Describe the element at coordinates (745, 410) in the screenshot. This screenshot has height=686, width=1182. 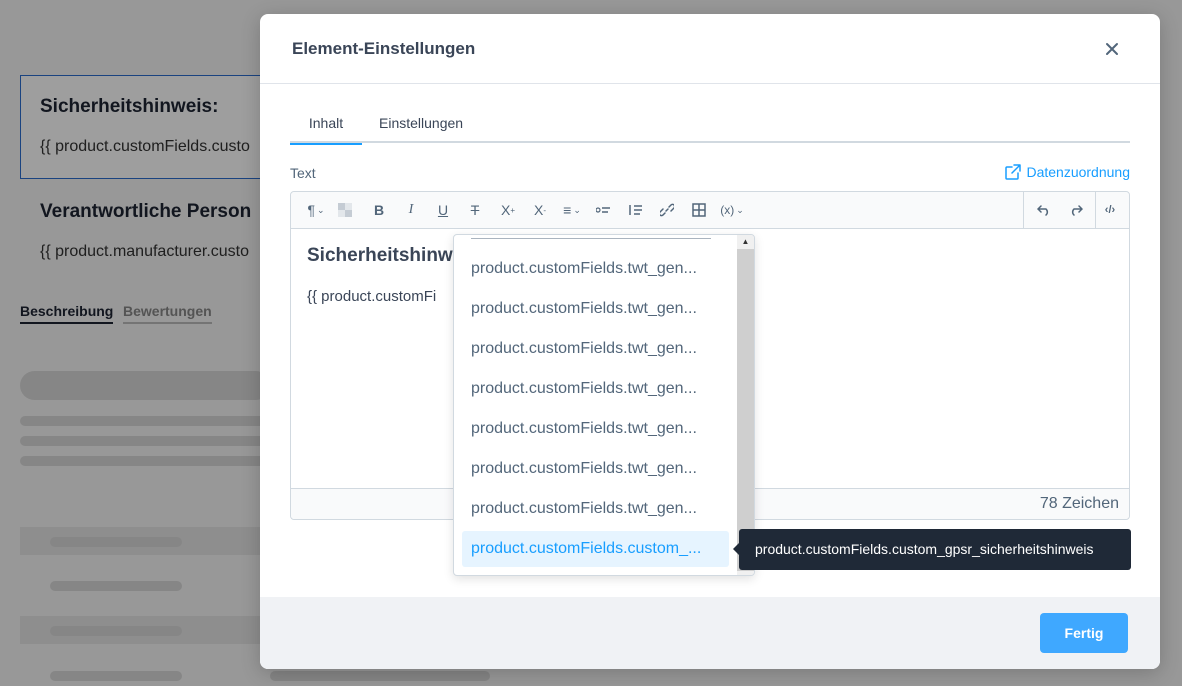
I see `scrollbar-thumb` at that location.